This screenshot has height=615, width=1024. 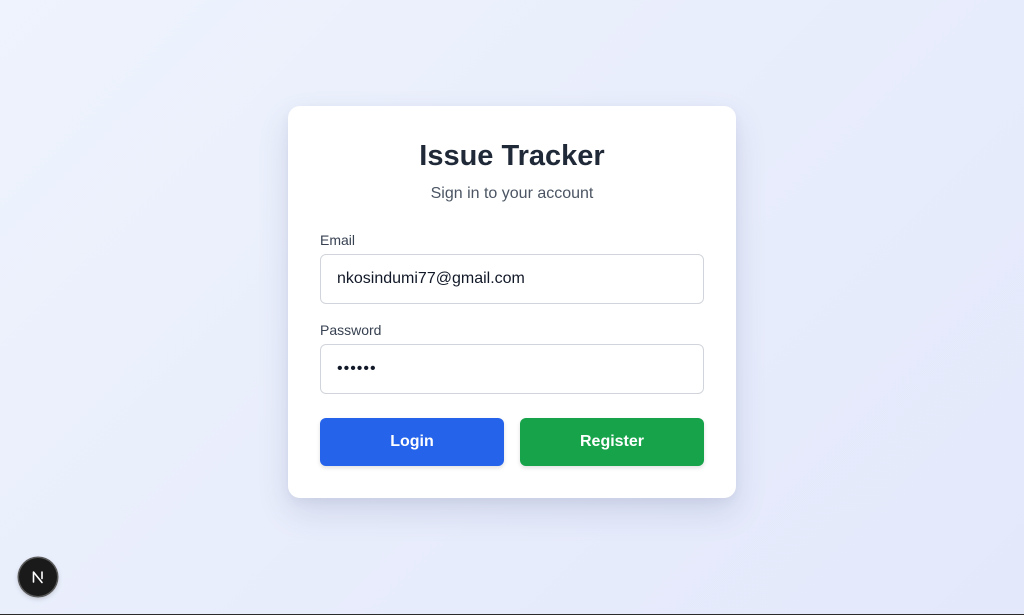 I want to click on next-logo-icon, so click(x=37, y=577).